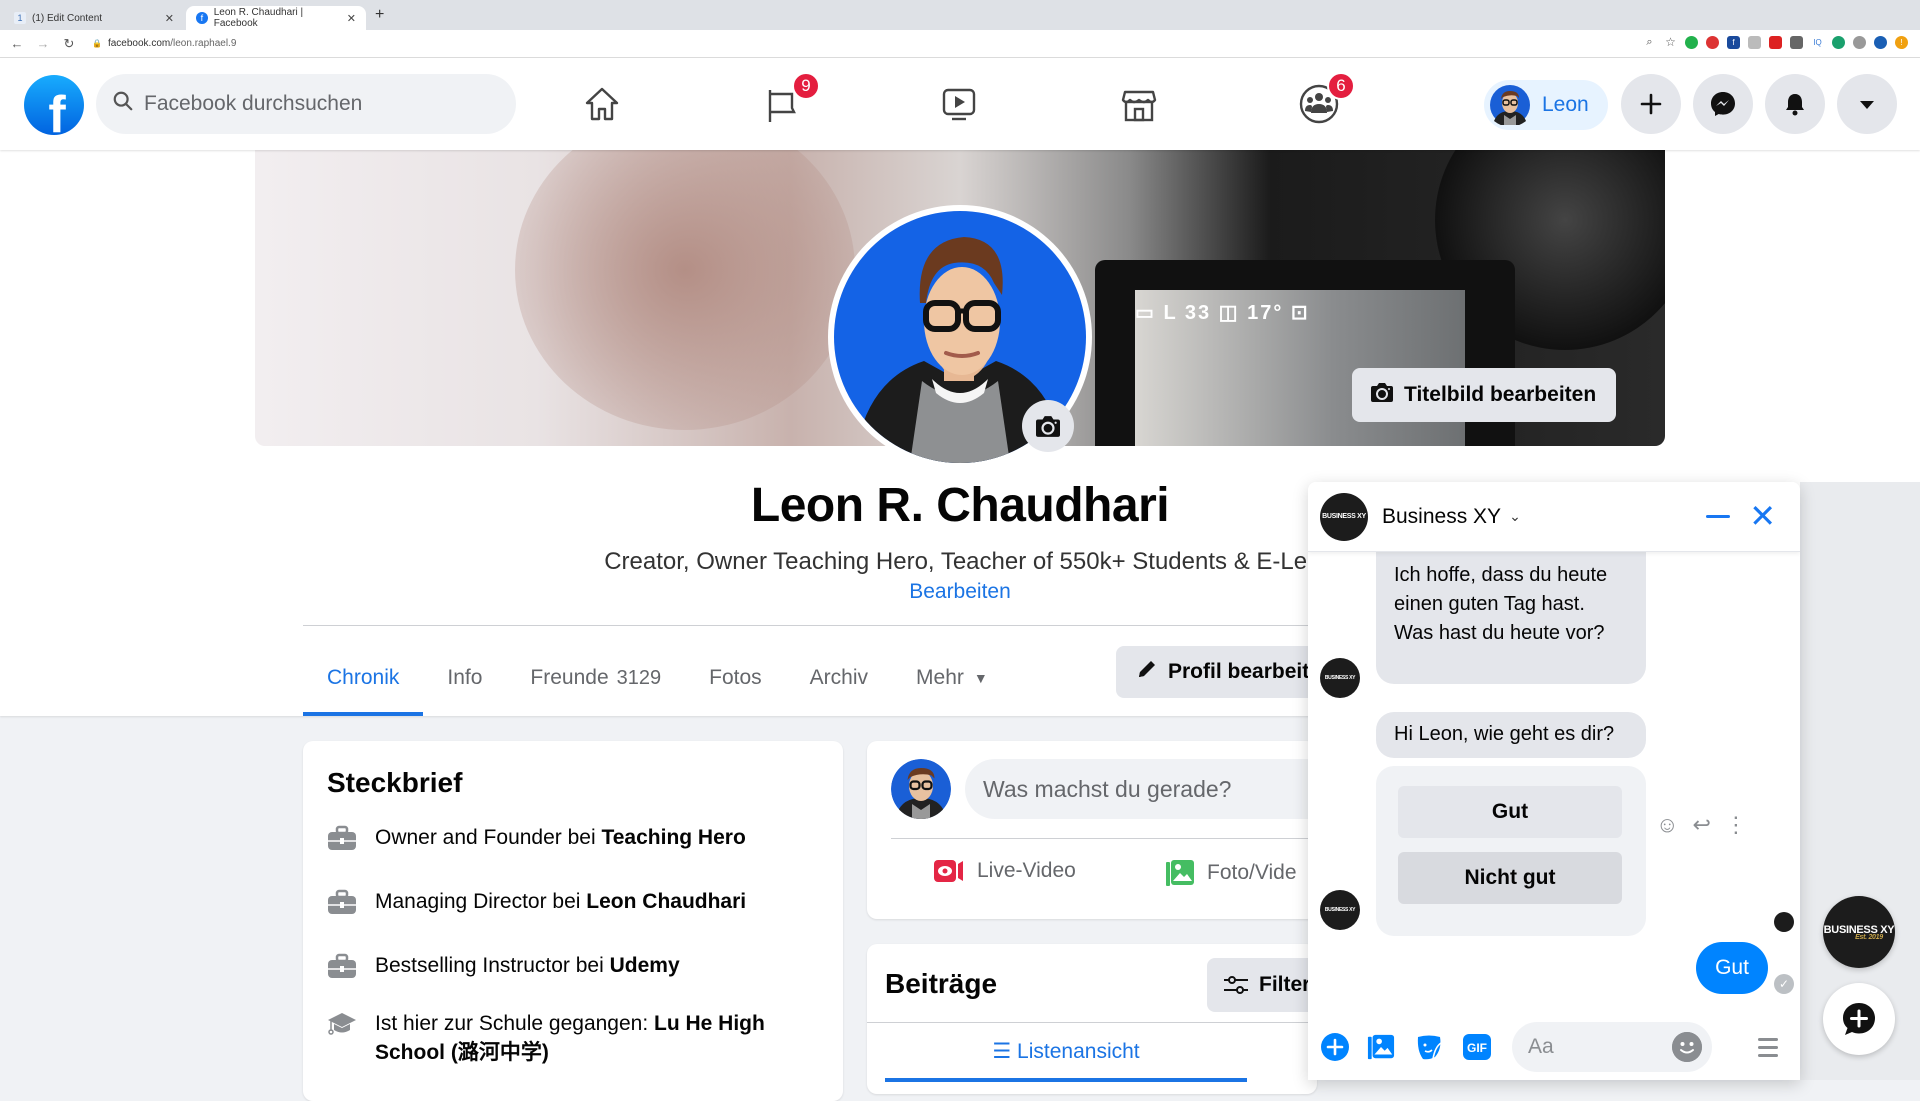 The height and width of the screenshot is (1101, 1920). I want to click on chat-header: BUSINESS XY Business XY ⌄ ✕, so click(1554, 517).